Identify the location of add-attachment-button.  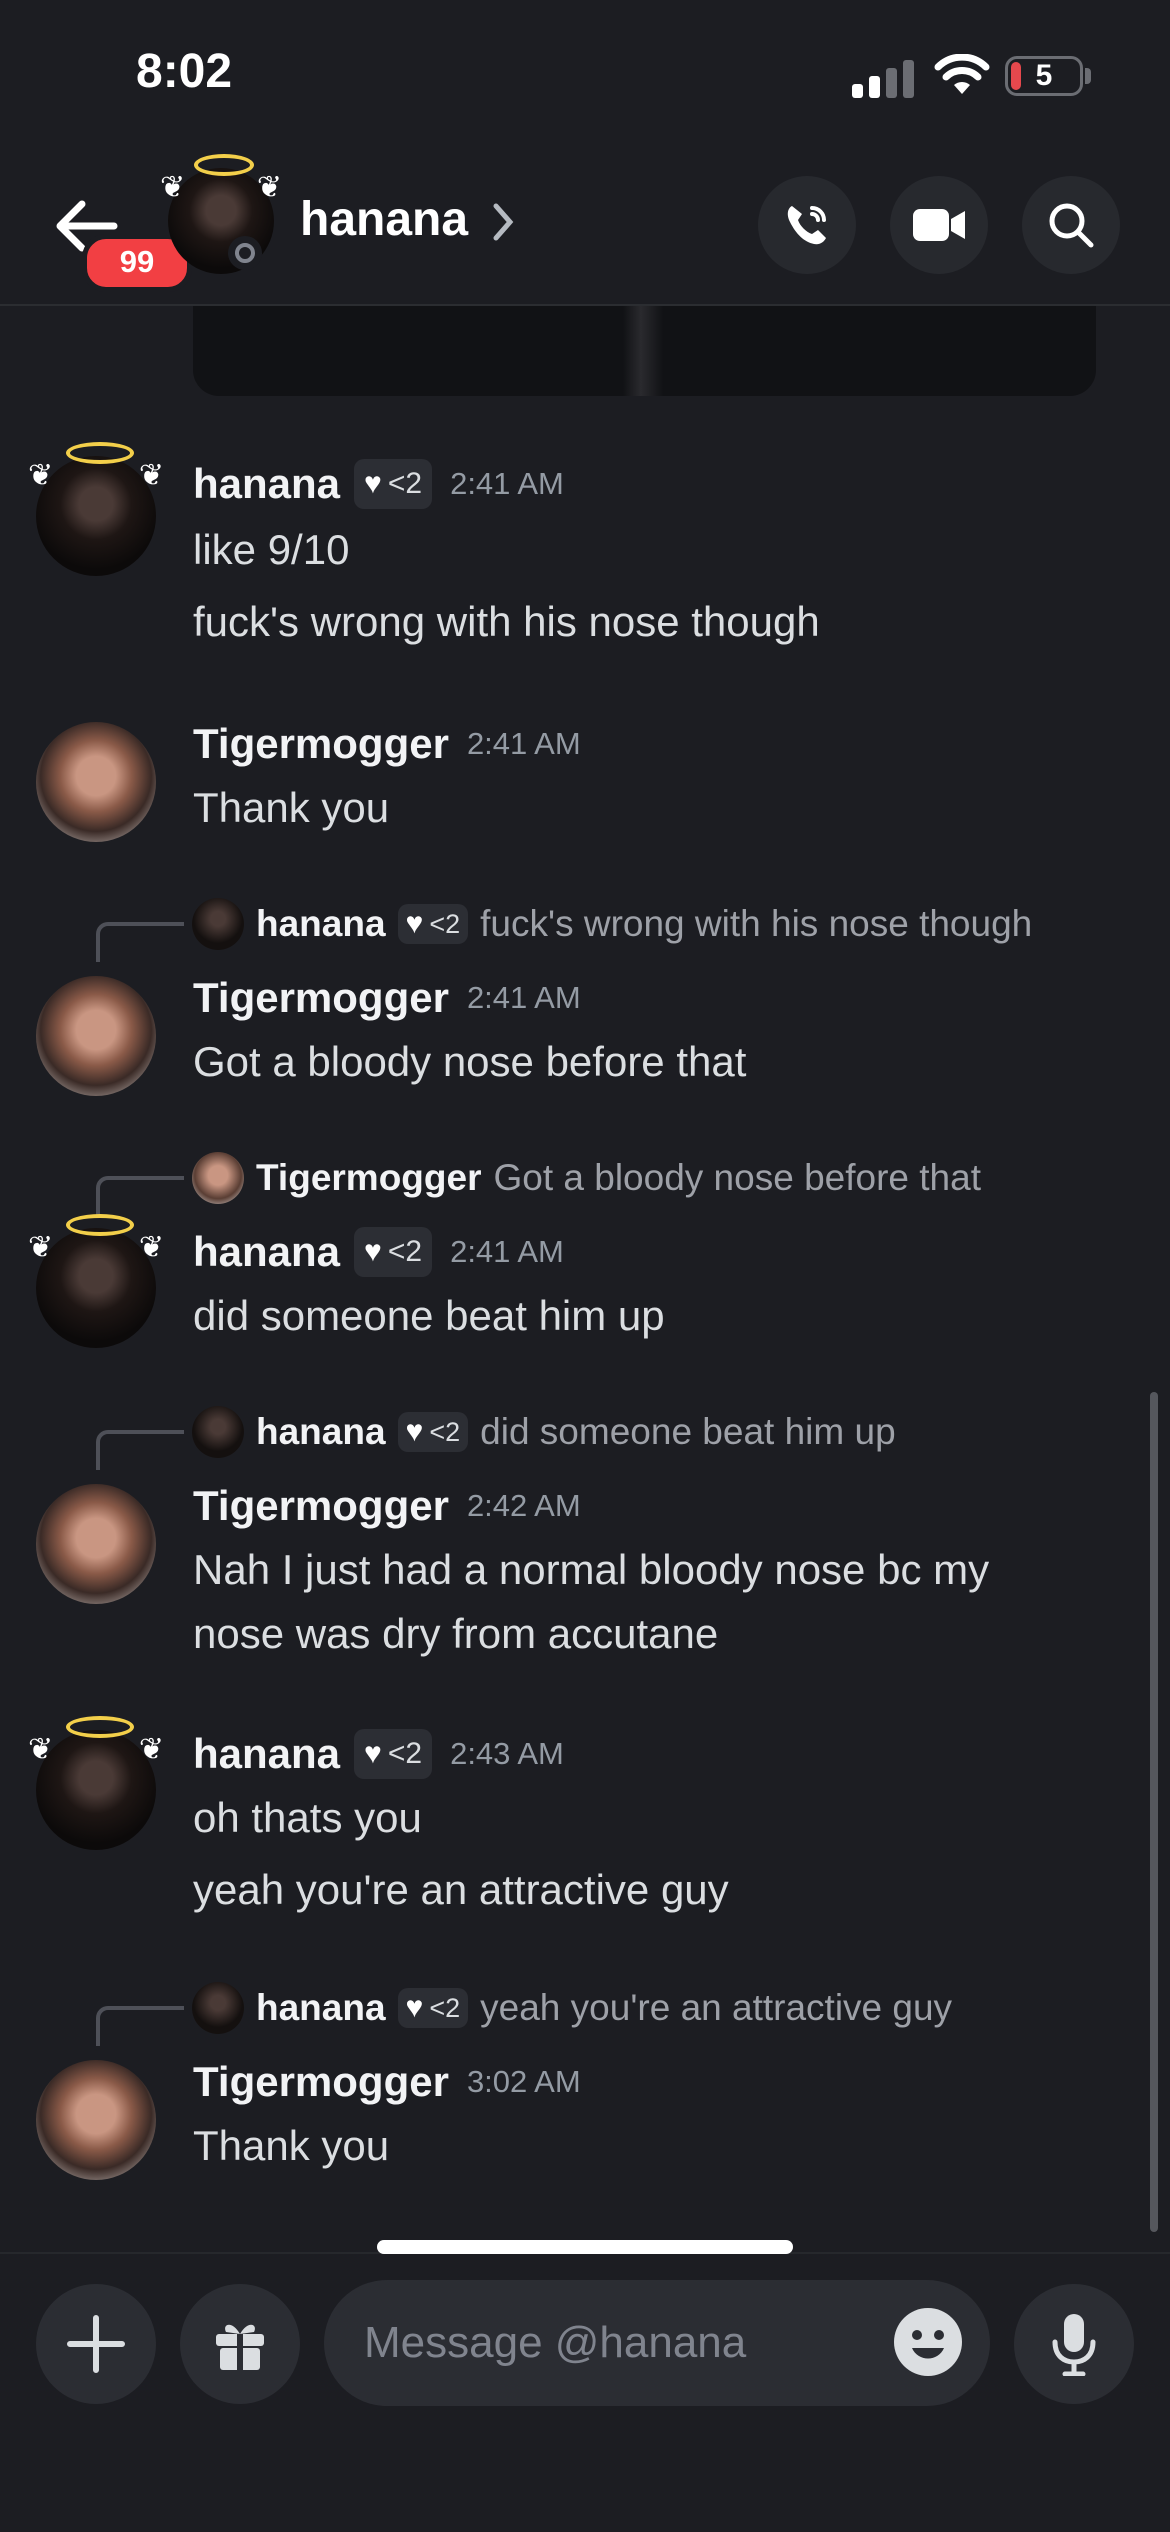
(96, 2344).